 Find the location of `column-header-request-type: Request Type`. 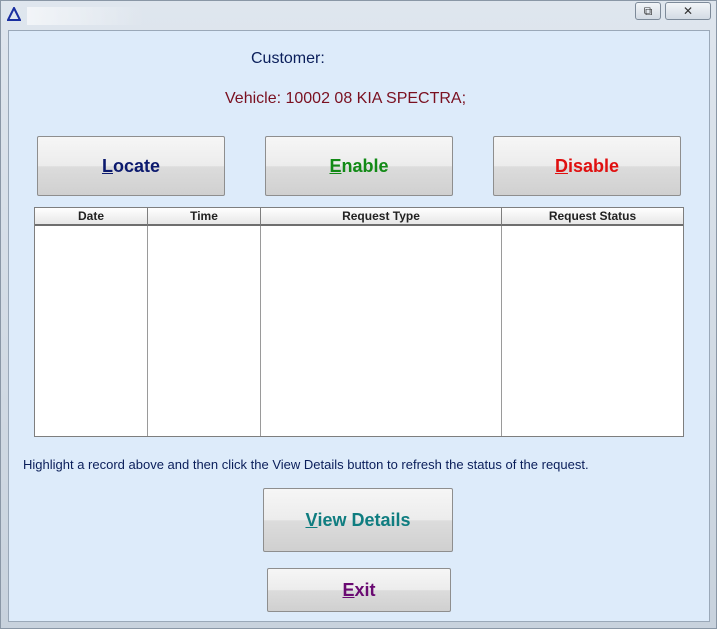

column-header-request-type: Request Type is located at coordinates (381, 217).